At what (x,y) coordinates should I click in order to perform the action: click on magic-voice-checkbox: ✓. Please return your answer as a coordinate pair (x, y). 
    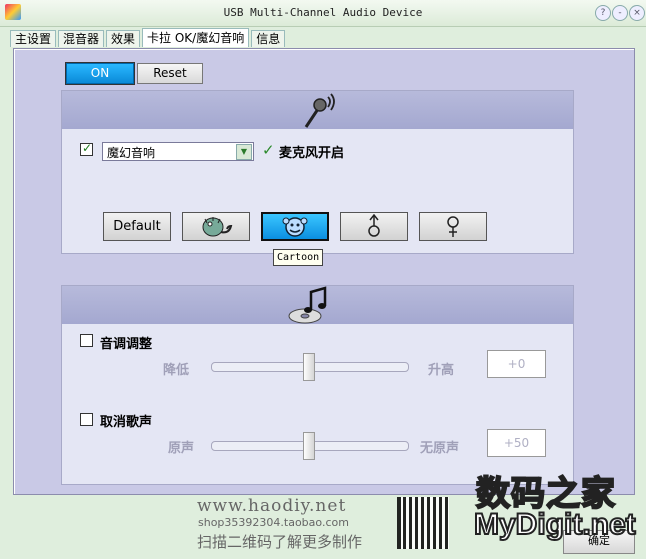
    Looking at the image, I should click on (86, 148).